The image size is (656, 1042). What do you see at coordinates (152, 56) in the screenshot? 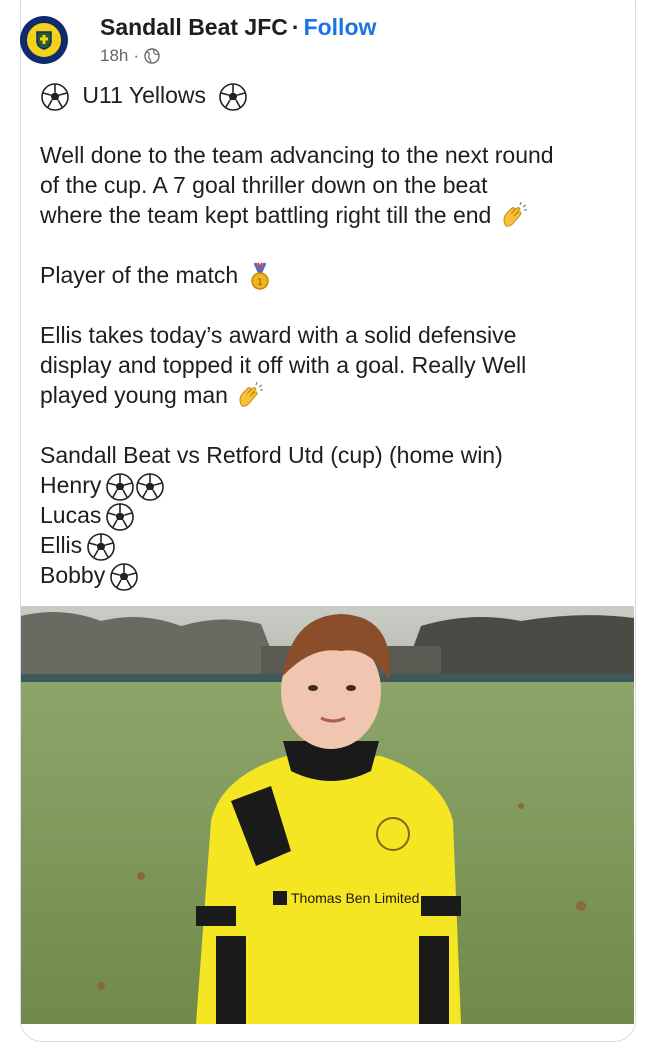
I see `globe-icon` at bounding box center [152, 56].